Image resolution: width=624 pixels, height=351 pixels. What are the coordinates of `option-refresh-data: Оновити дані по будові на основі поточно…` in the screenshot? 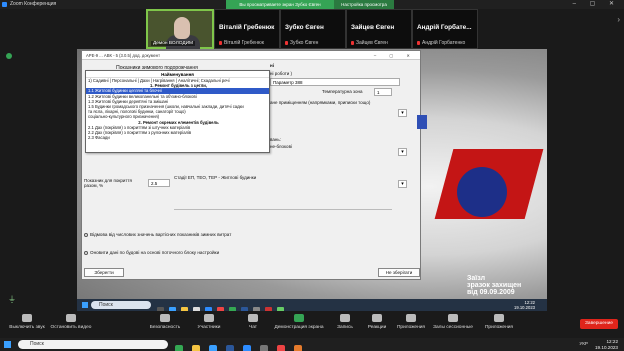 It's located at (151, 252).